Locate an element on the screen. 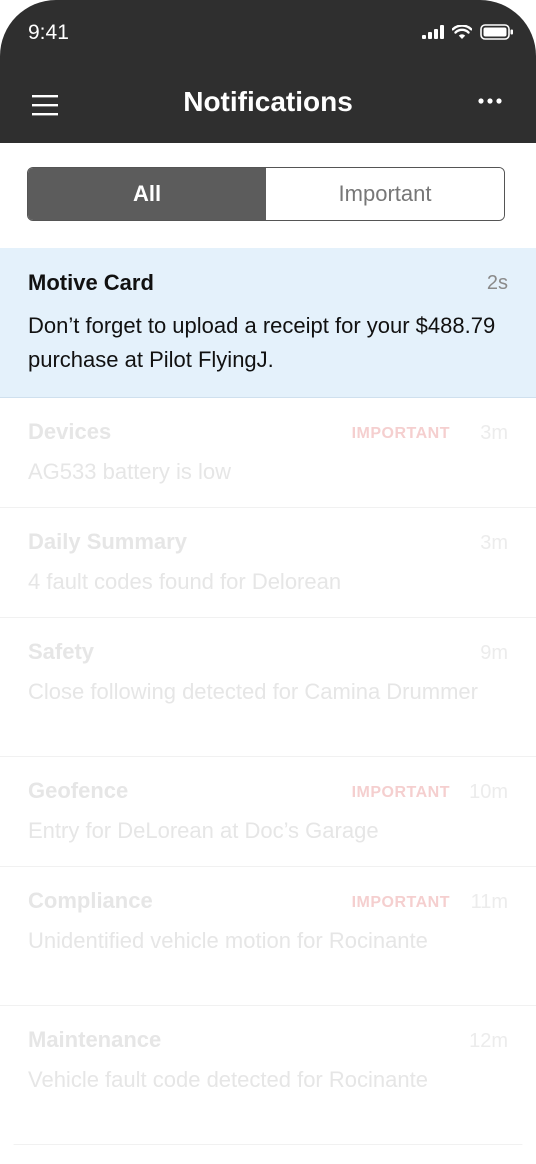  more-horizontal-icon is located at coordinates (490, 101).